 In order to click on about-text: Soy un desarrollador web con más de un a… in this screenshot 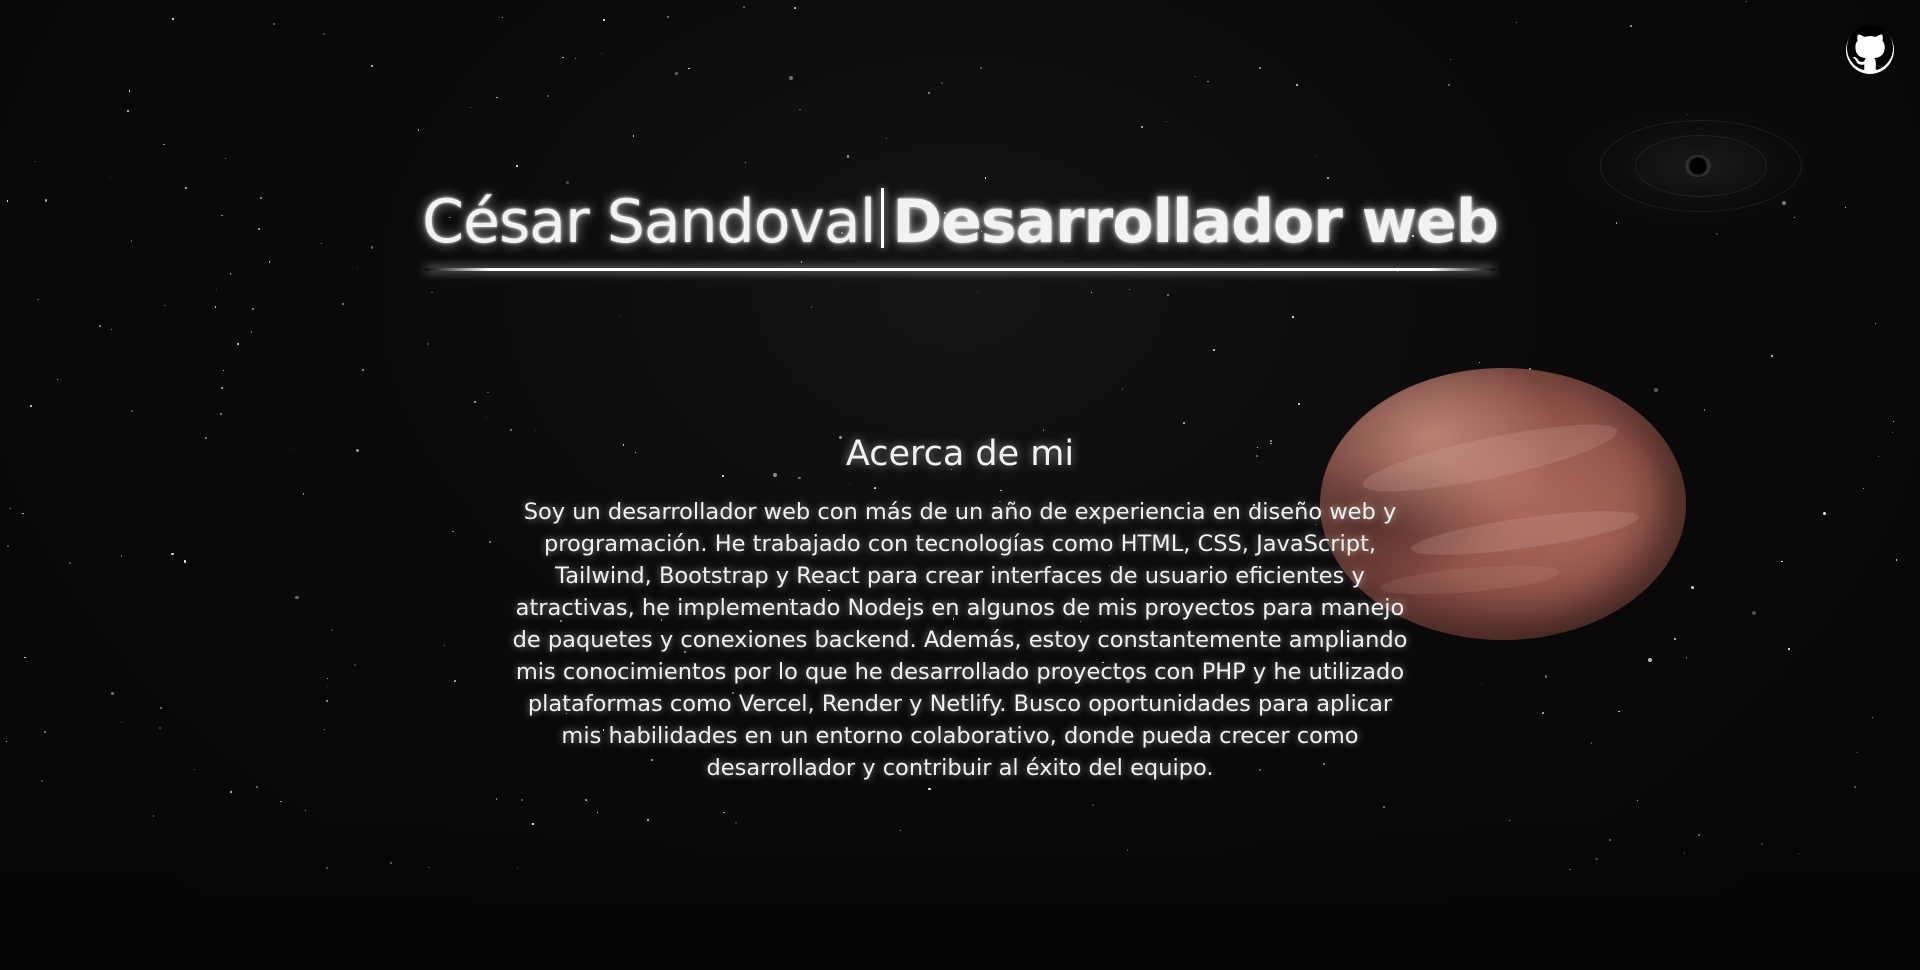, I will do `click(960, 640)`.